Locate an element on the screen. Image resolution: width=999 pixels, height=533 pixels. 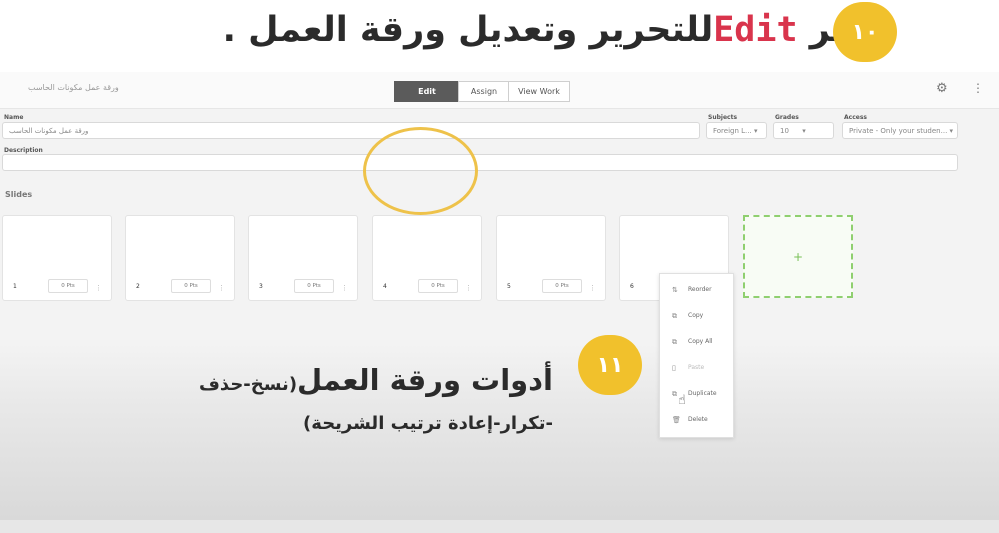
tab-view-work-label: View Work is located at coordinates (539, 91).